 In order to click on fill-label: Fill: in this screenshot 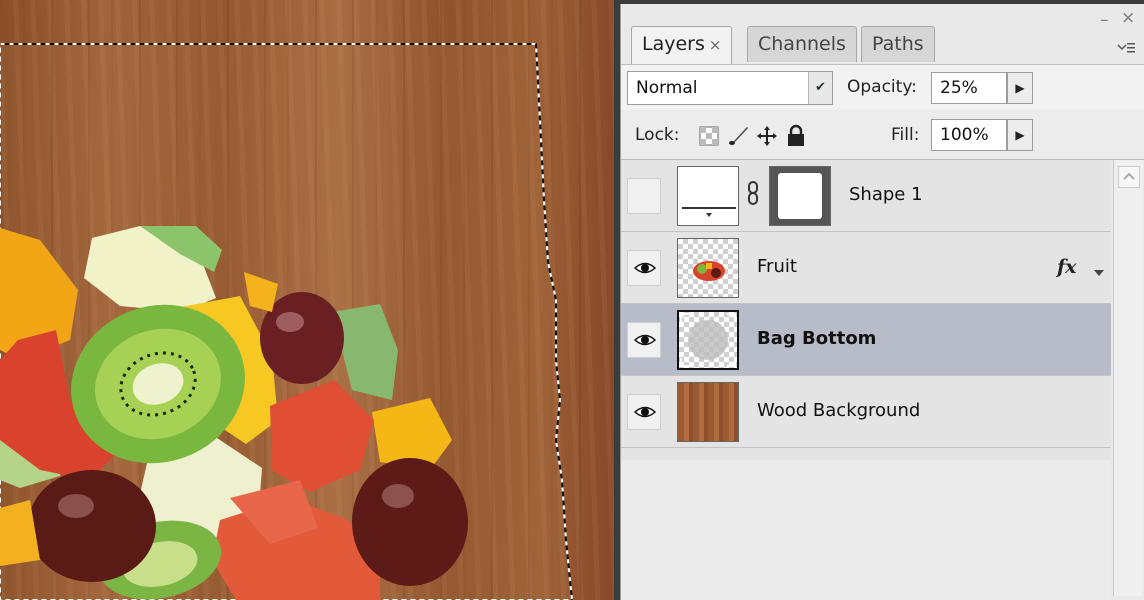, I will do `click(905, 135)`.